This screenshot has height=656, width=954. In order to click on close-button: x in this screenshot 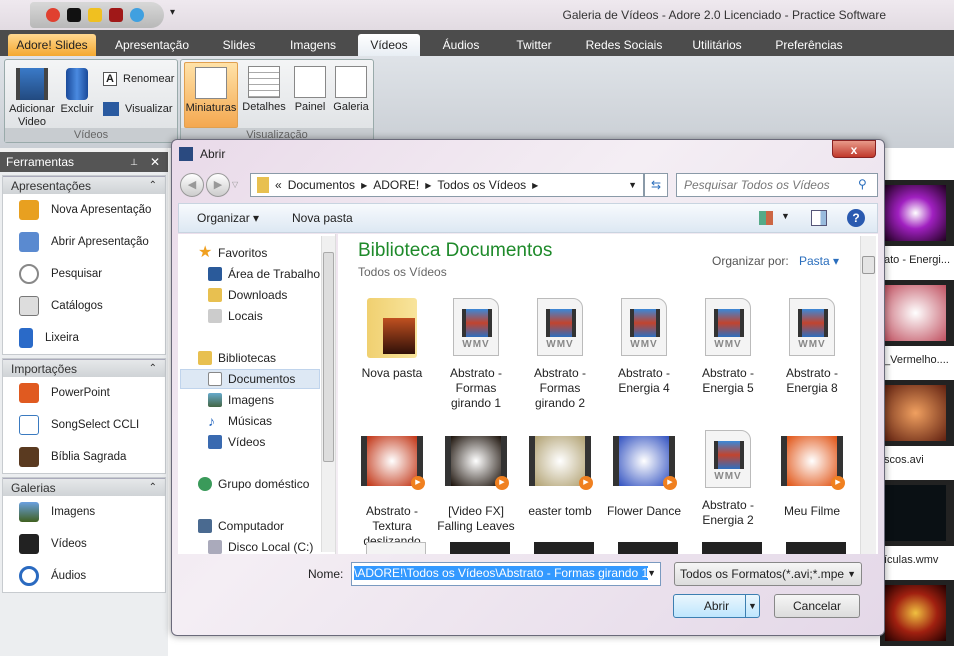, I will do `click(854, 149)`.